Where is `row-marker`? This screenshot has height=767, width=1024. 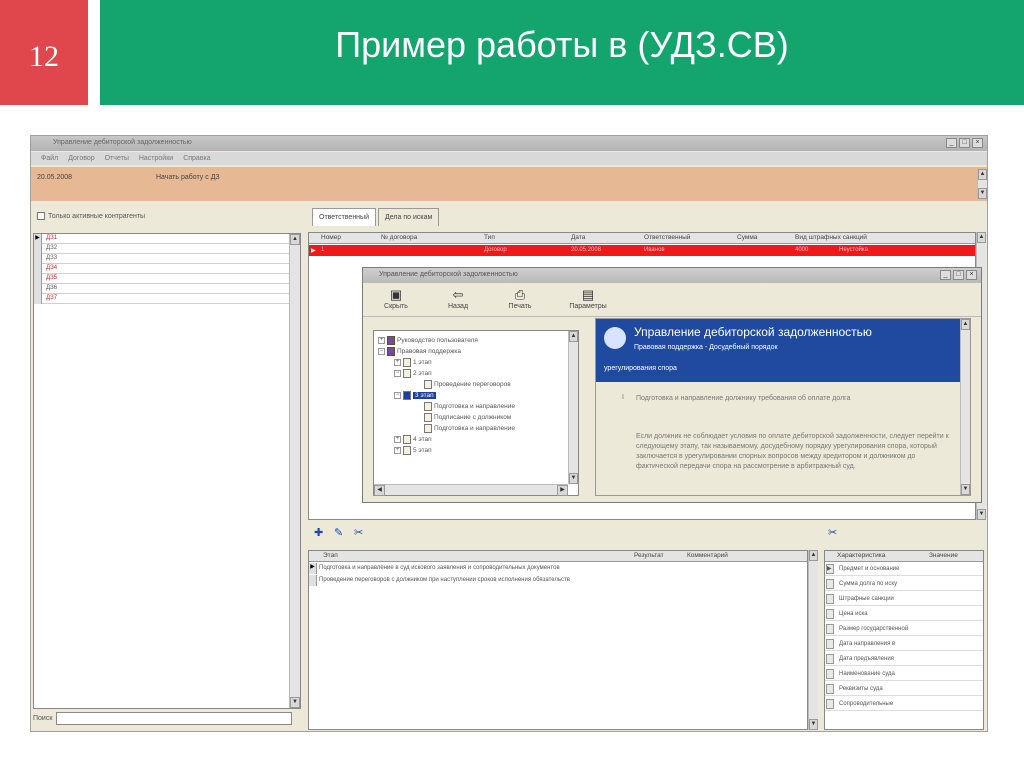
row-marker is located at coordinates (830, 629).